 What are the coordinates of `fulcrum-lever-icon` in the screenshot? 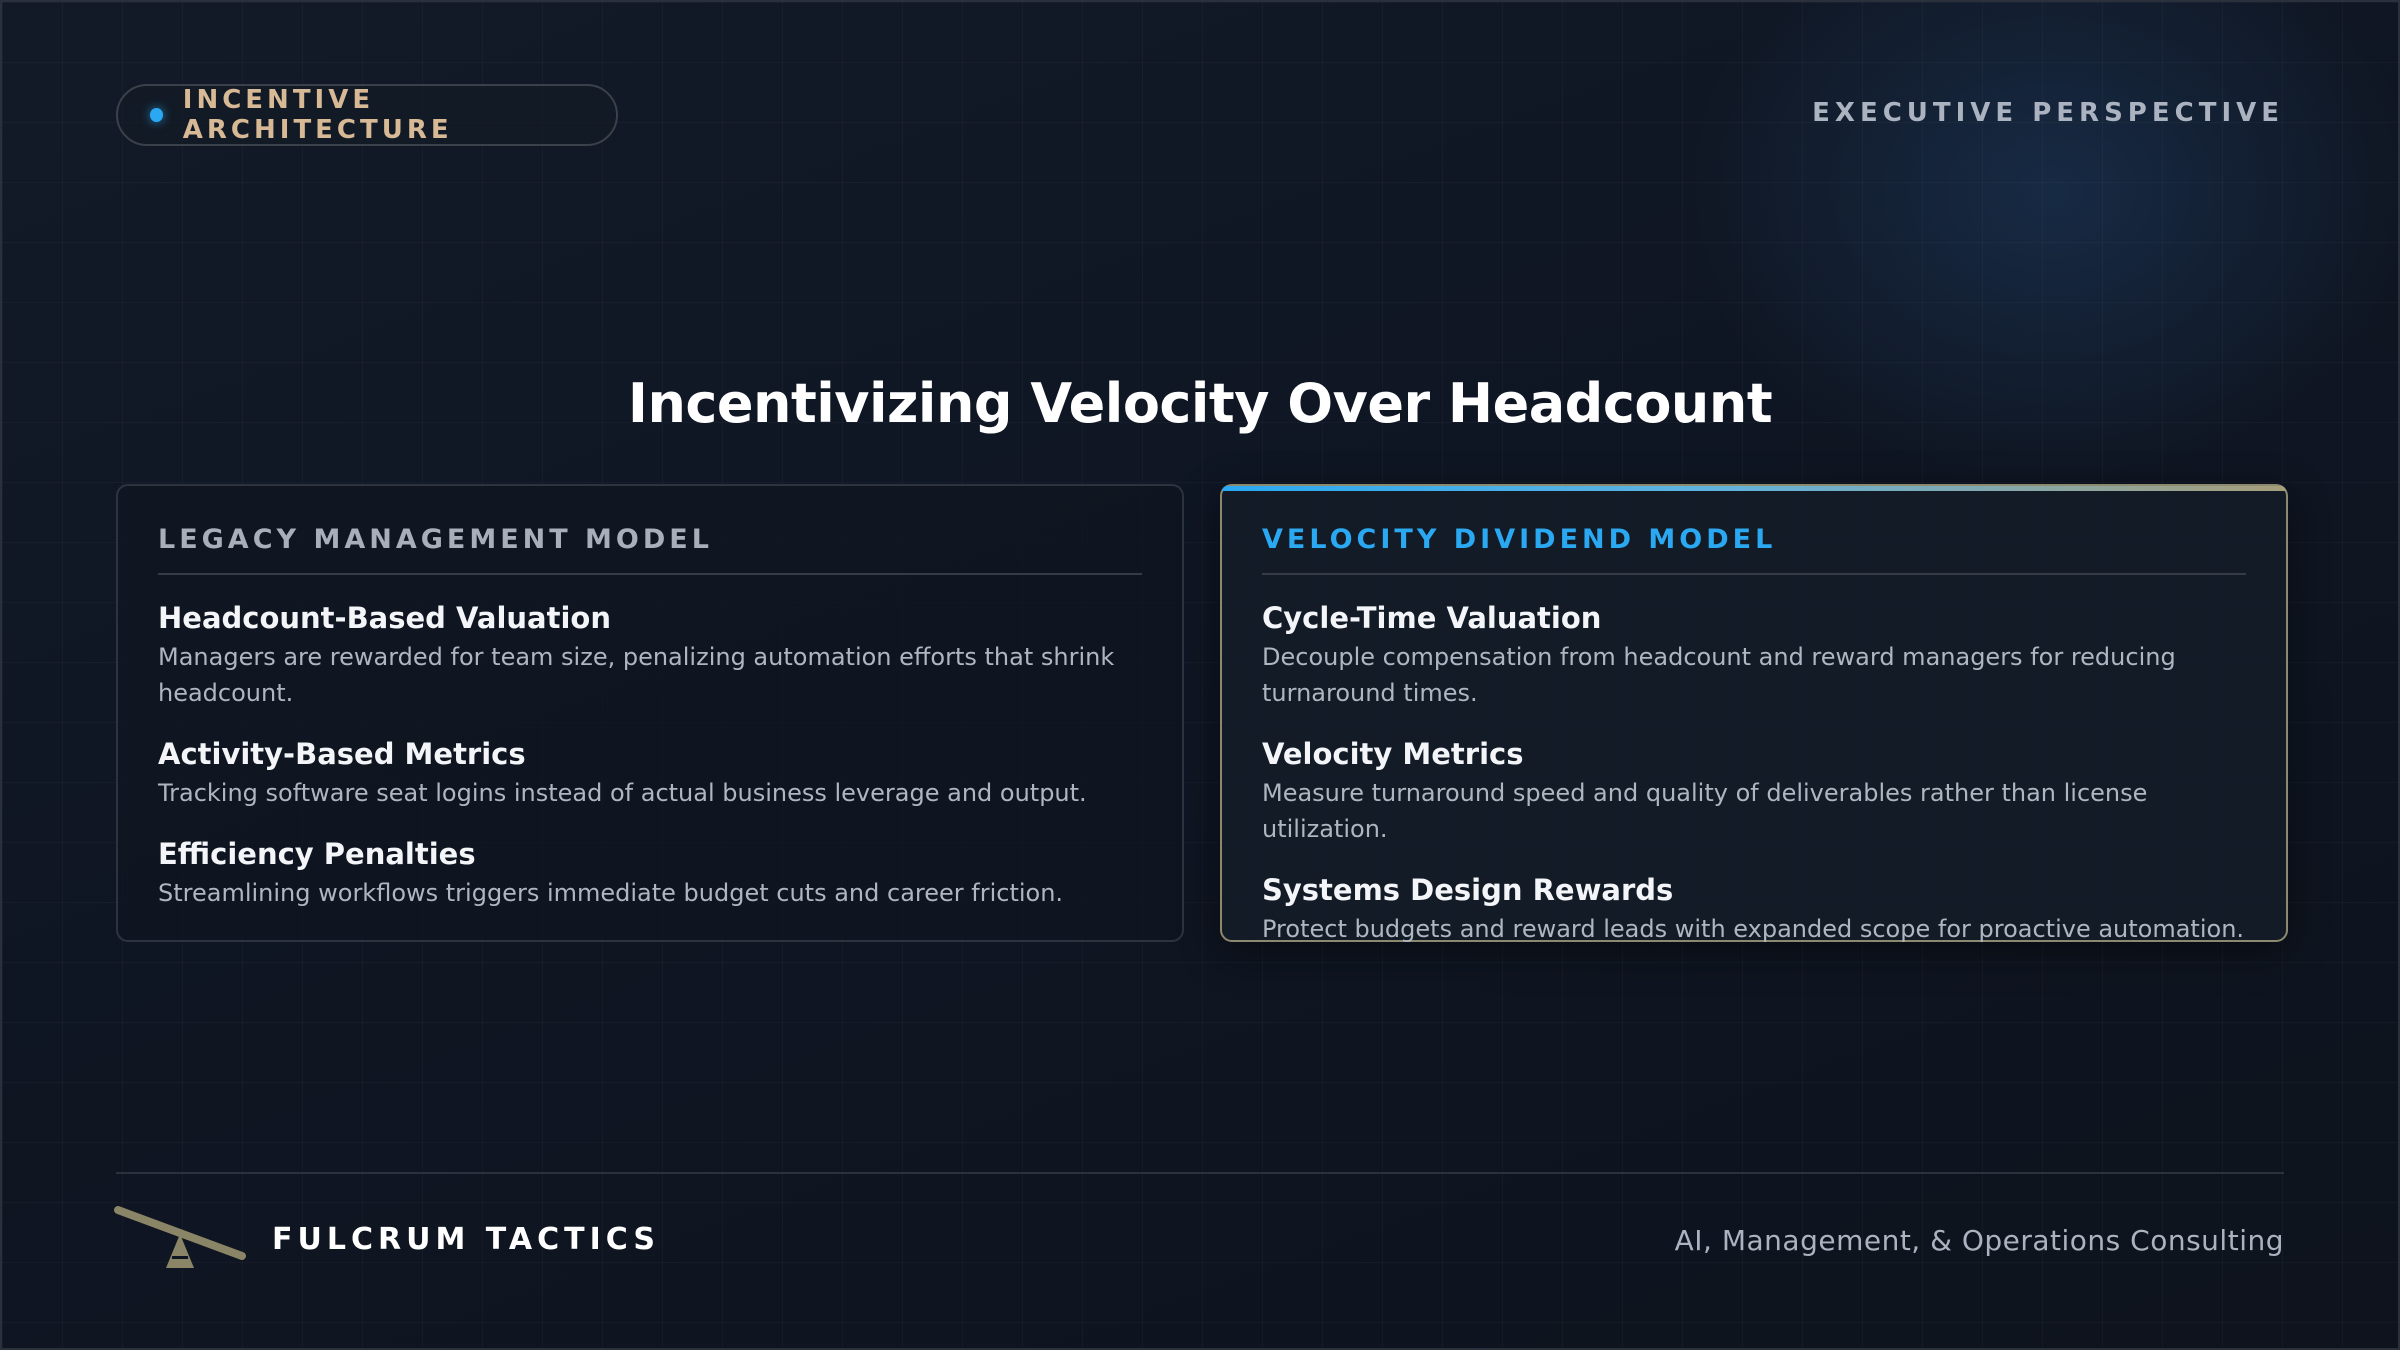 It's located at (180, 1237).